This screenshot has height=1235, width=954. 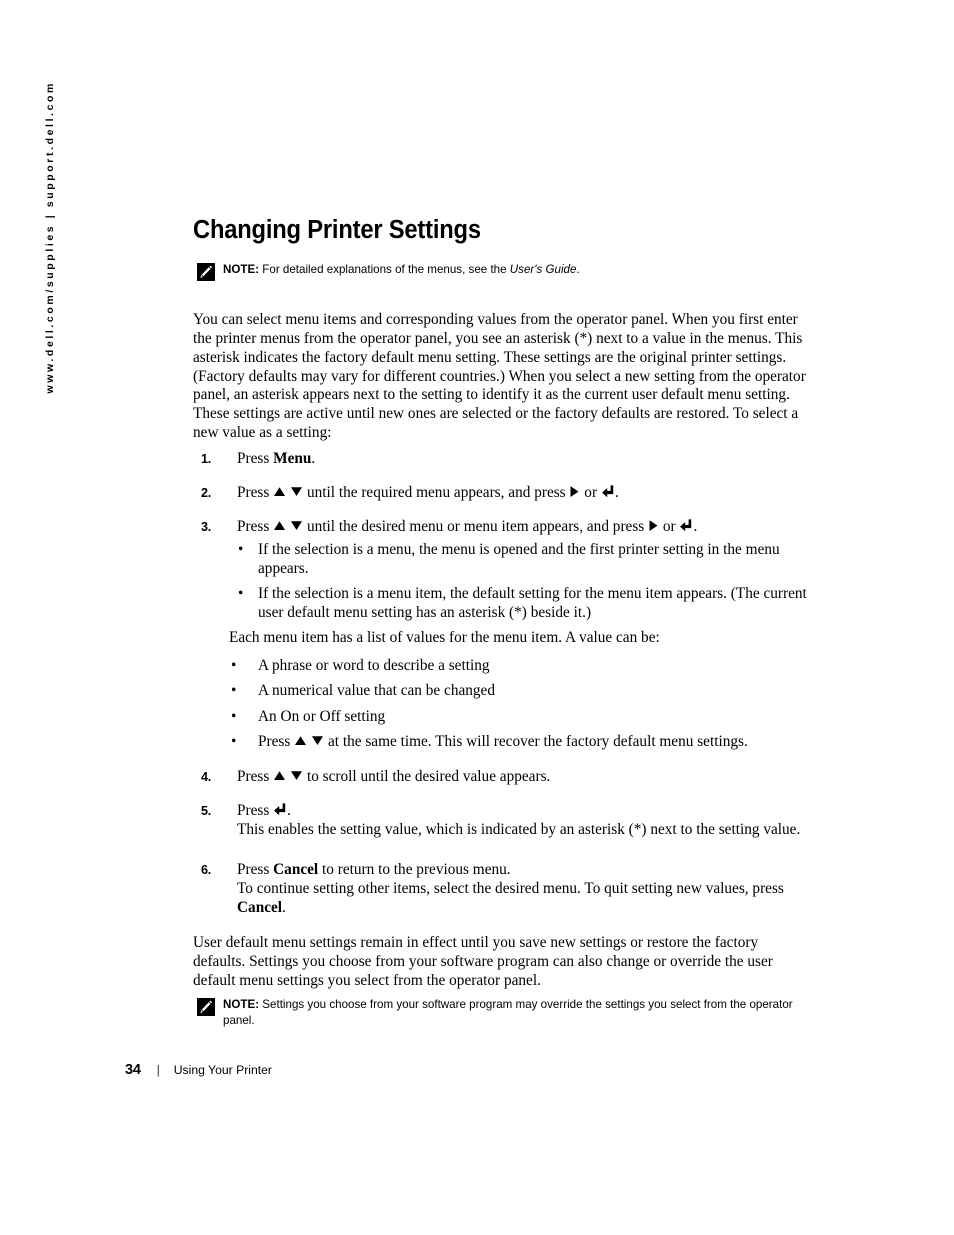 I want to click on step-5-seg1: Press, so click(x=255, y=810).